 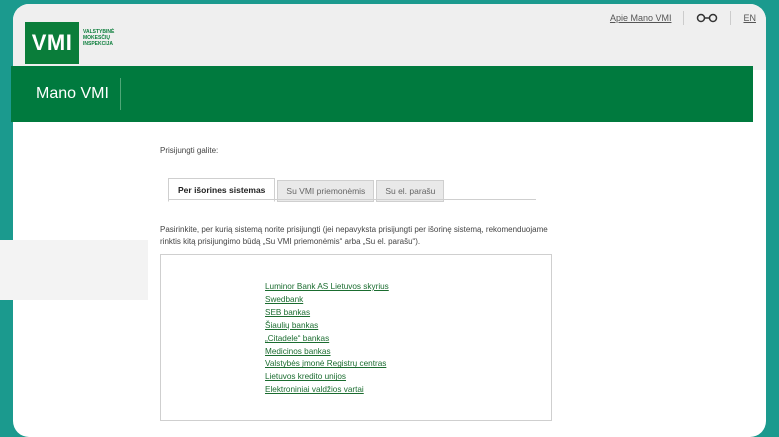 What do you see at coordinates (314, 389) in the screenshot?
I see `link-valdzios-vartai: Elektroniniai valdžios vartai` at bounding box center [314, 389].